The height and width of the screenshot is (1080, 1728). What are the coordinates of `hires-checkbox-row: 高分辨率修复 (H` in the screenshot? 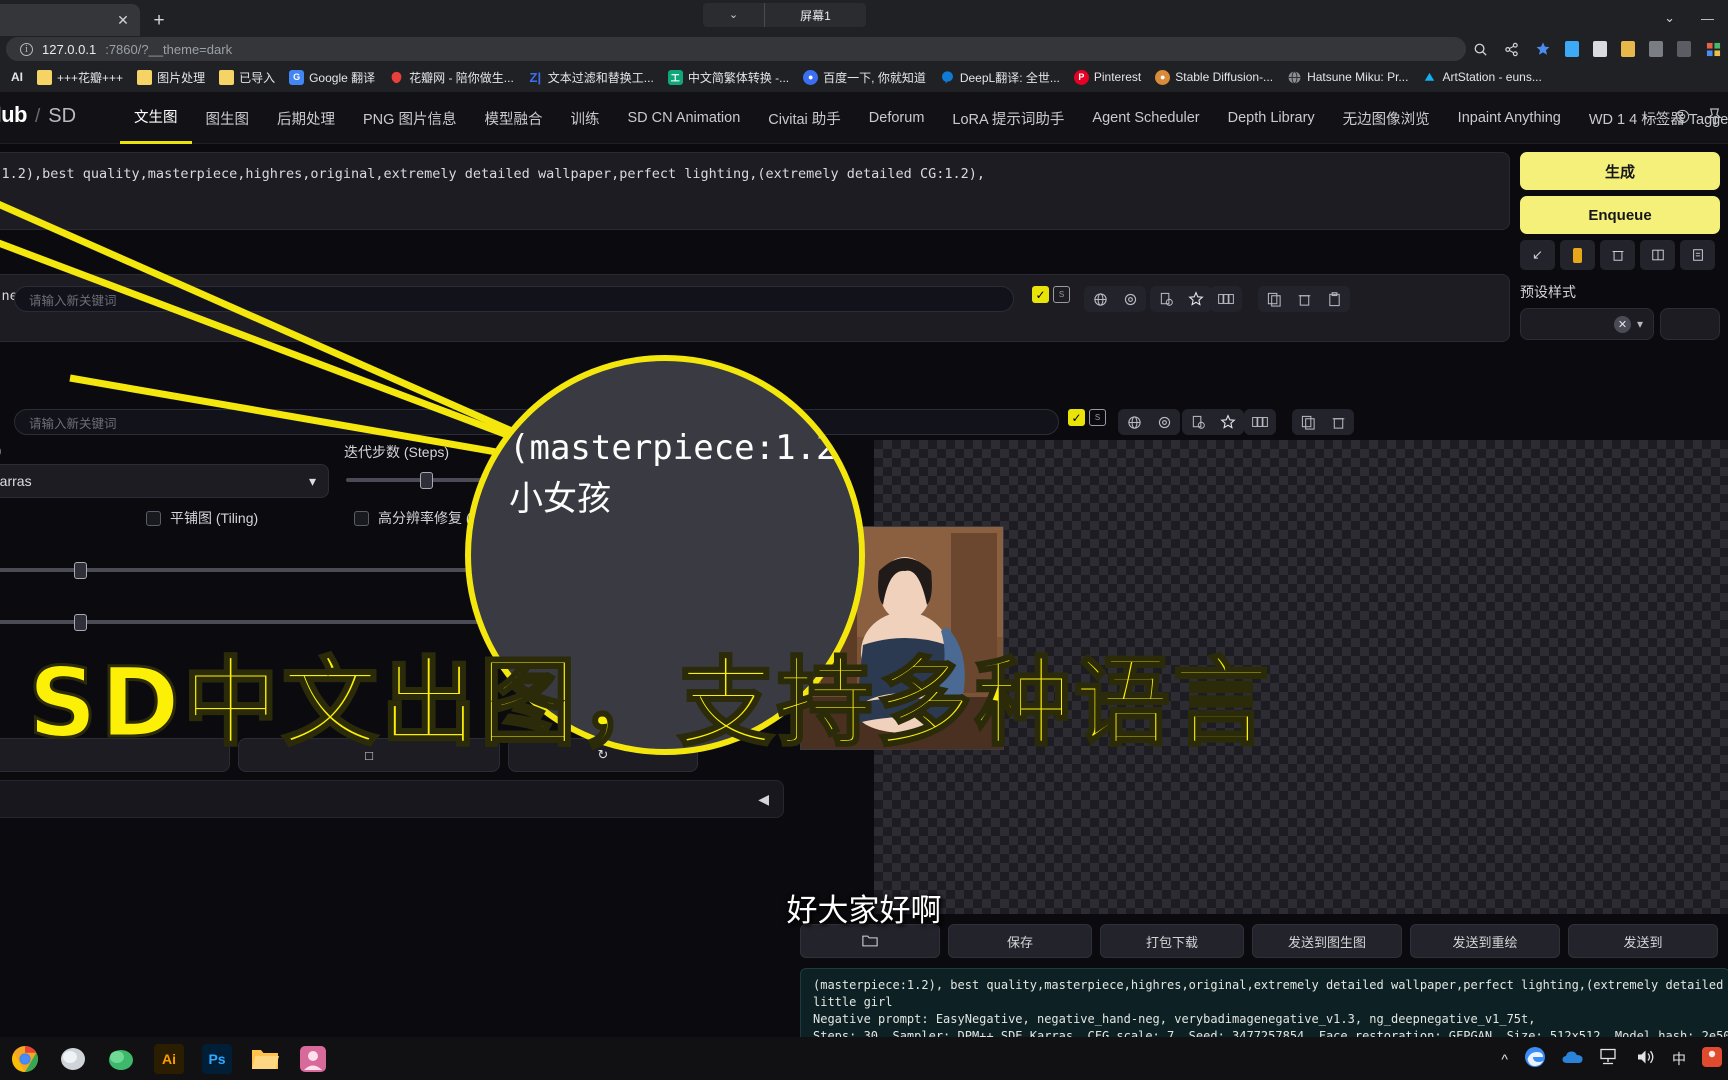 It's located at (417, 518).